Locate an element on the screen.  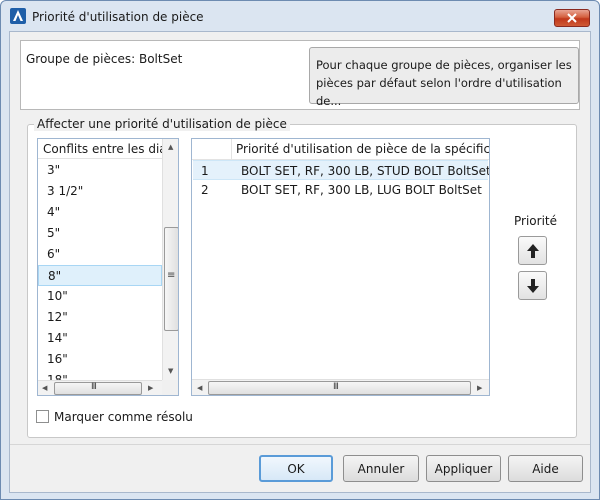
arrow-down-icon is located at coordinates (532, 285).